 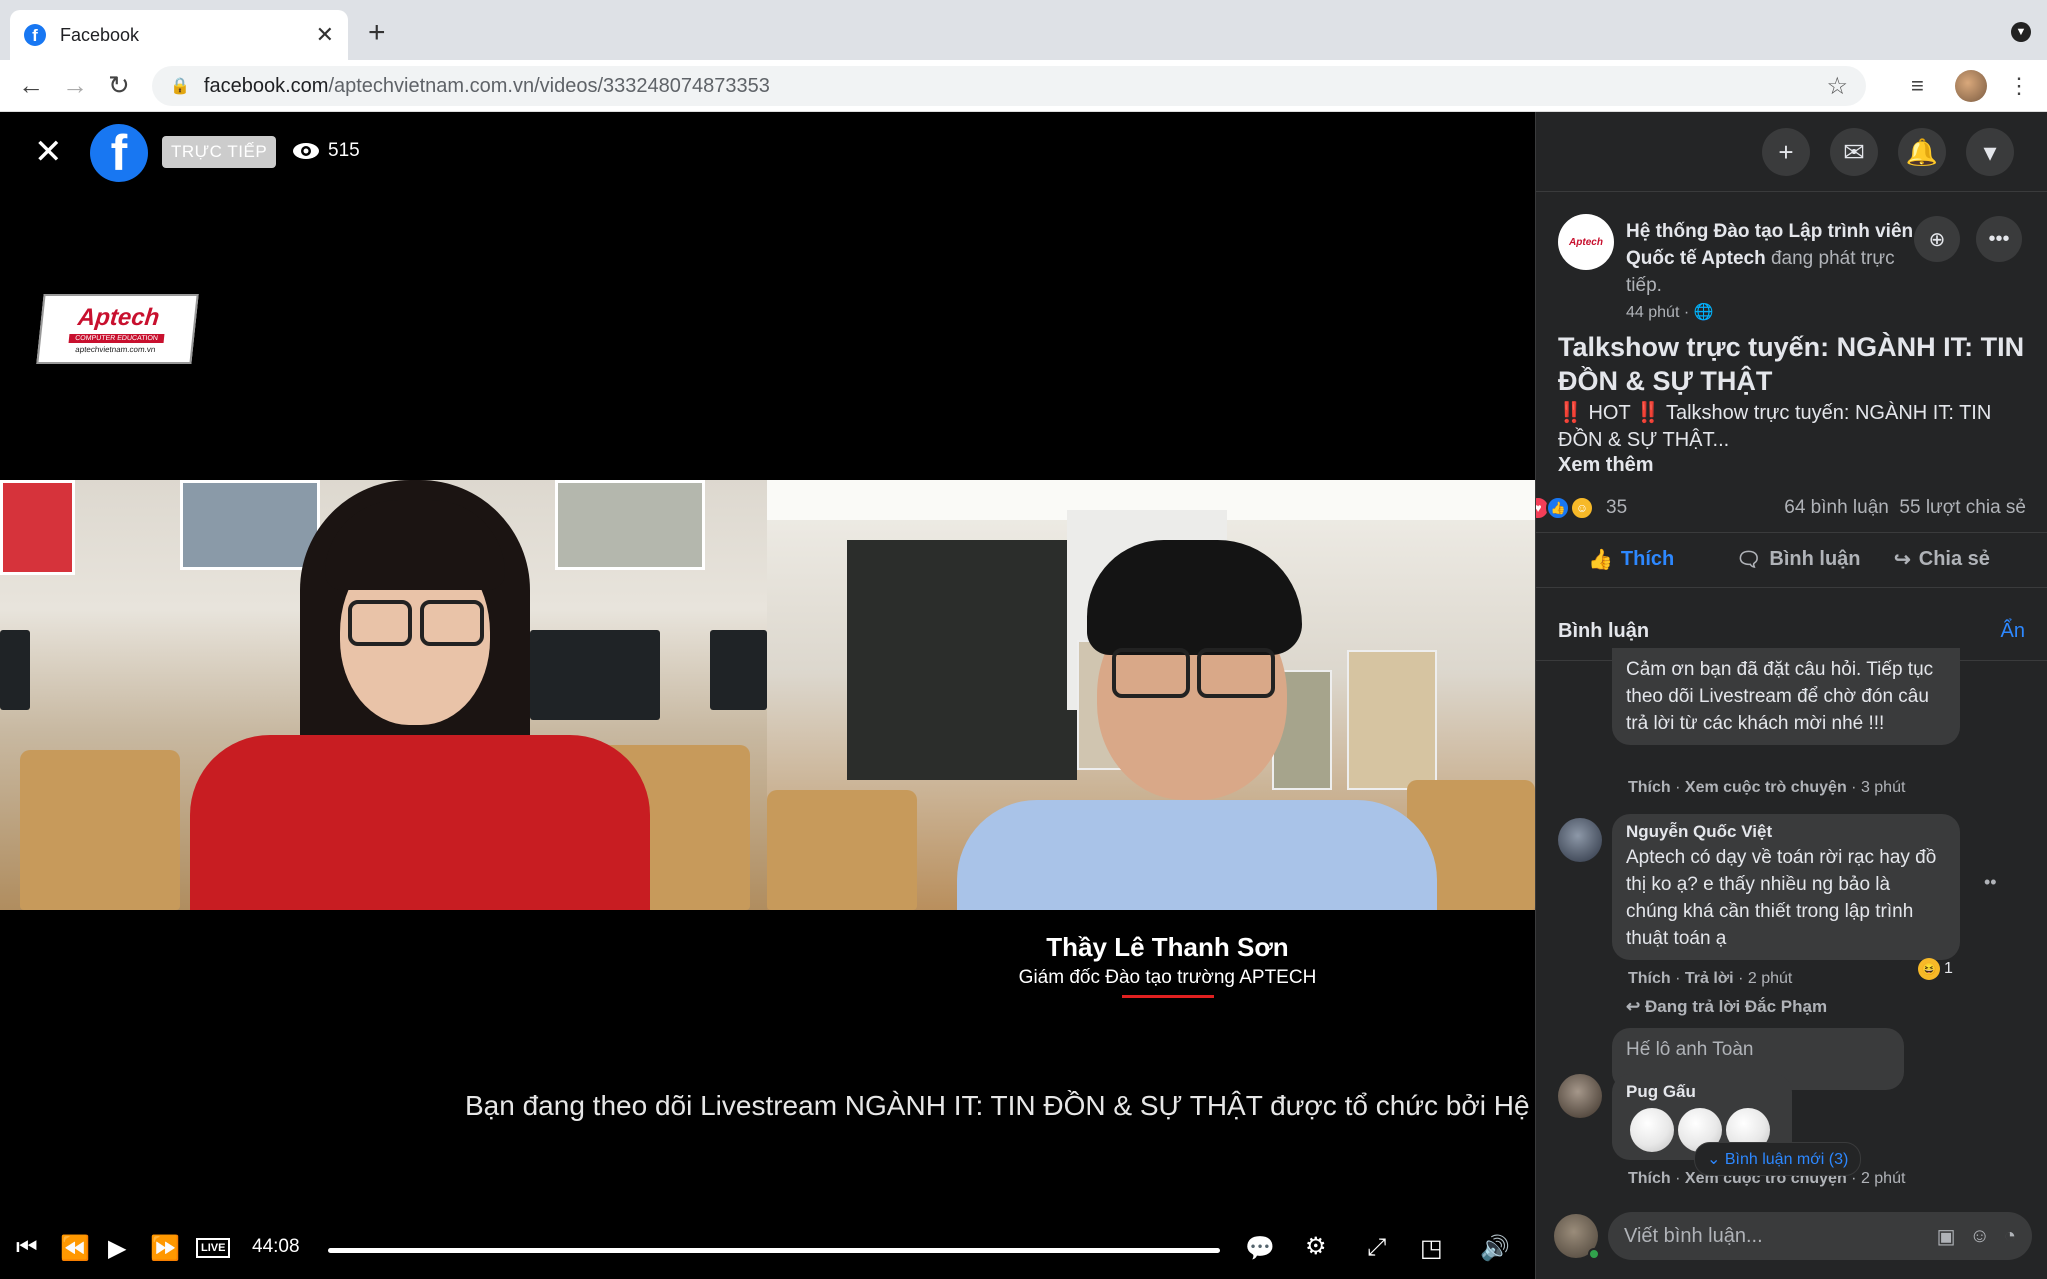 I want to click on comment-reaction-count: 1, so click(x=1948, y=969).